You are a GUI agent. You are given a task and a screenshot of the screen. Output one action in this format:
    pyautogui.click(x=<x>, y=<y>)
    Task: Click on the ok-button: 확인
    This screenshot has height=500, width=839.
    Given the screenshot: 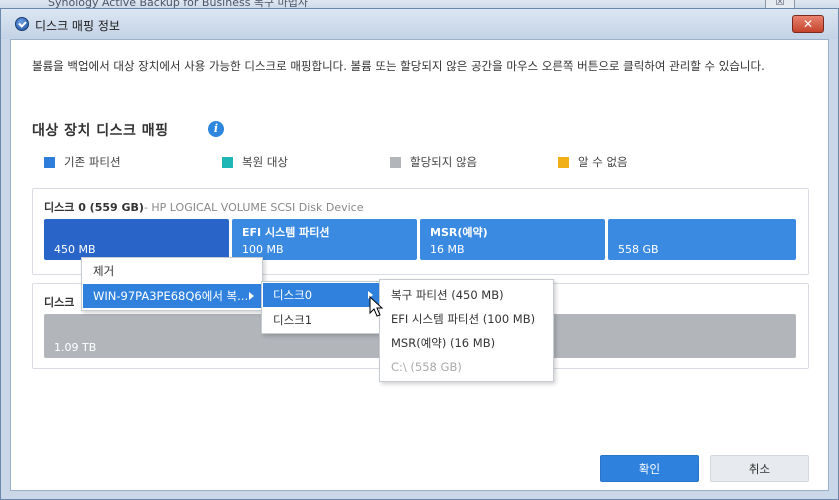 What is the action you would take?
    pyautogui.click(x=649, y=468)
    